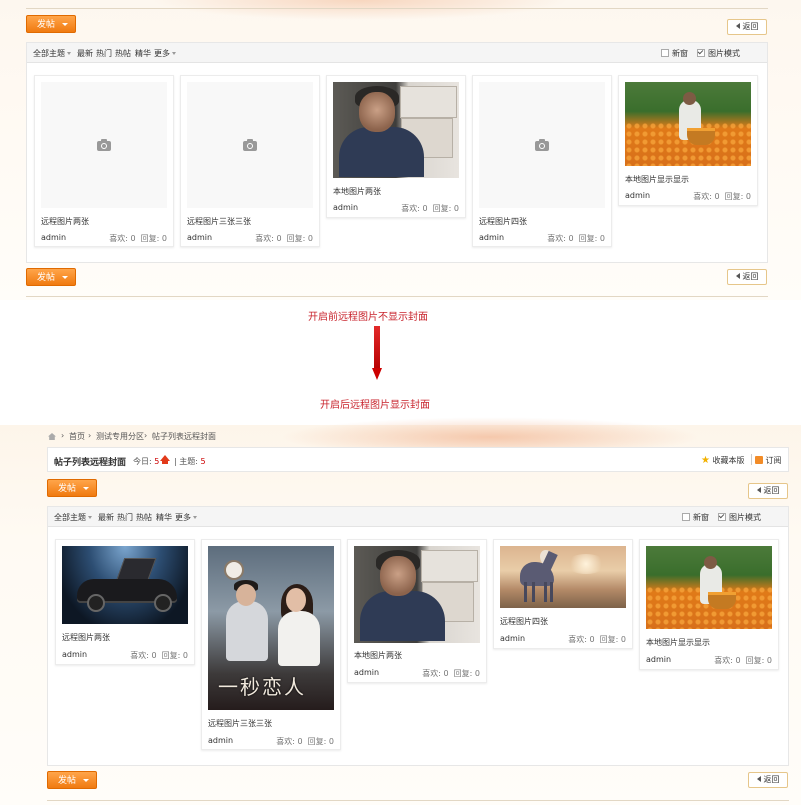 This screenshot has width=801, height=805. Describe the element at coordinates (125, 585) in the screenshot. I see `sports-car-photo` at that location.